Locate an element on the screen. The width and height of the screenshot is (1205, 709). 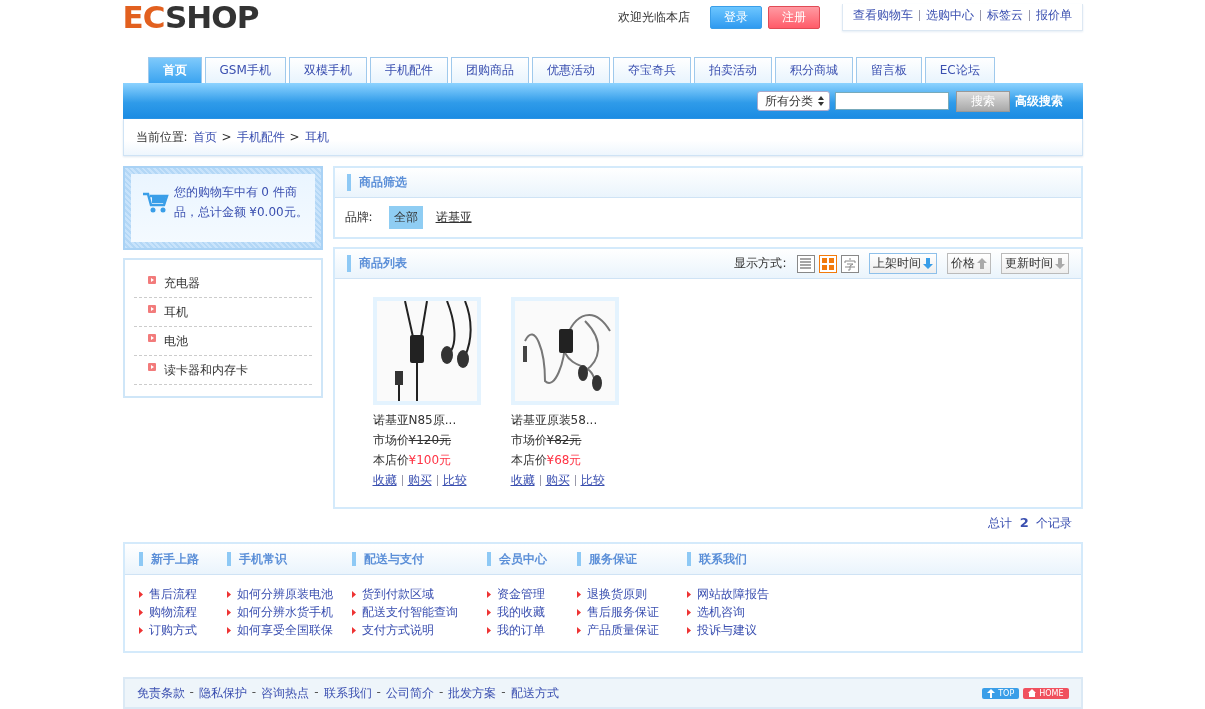
nav-tab: 优惠活动 is located at coordinates (570, 70).